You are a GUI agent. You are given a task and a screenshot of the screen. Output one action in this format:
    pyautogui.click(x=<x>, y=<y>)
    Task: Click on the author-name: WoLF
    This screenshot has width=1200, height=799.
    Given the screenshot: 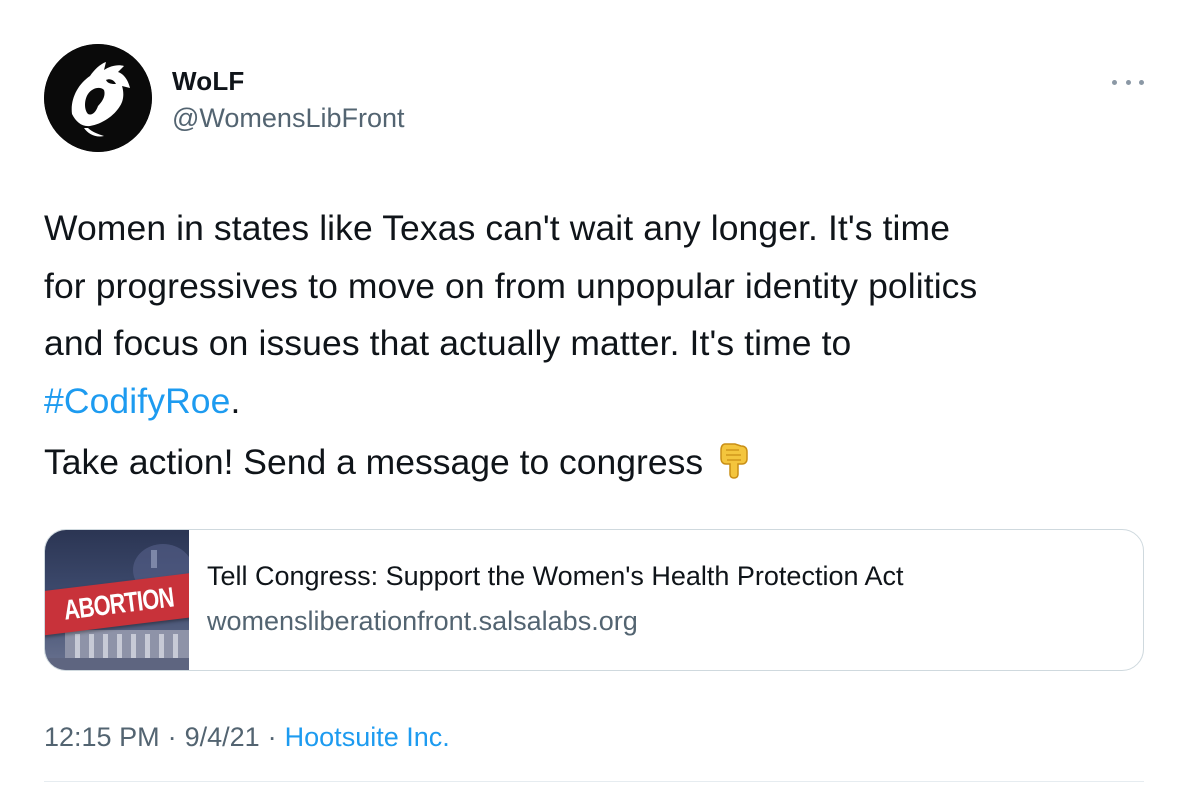 What is the action you would take?
    pyautogui.click(x=208, y=81)
    